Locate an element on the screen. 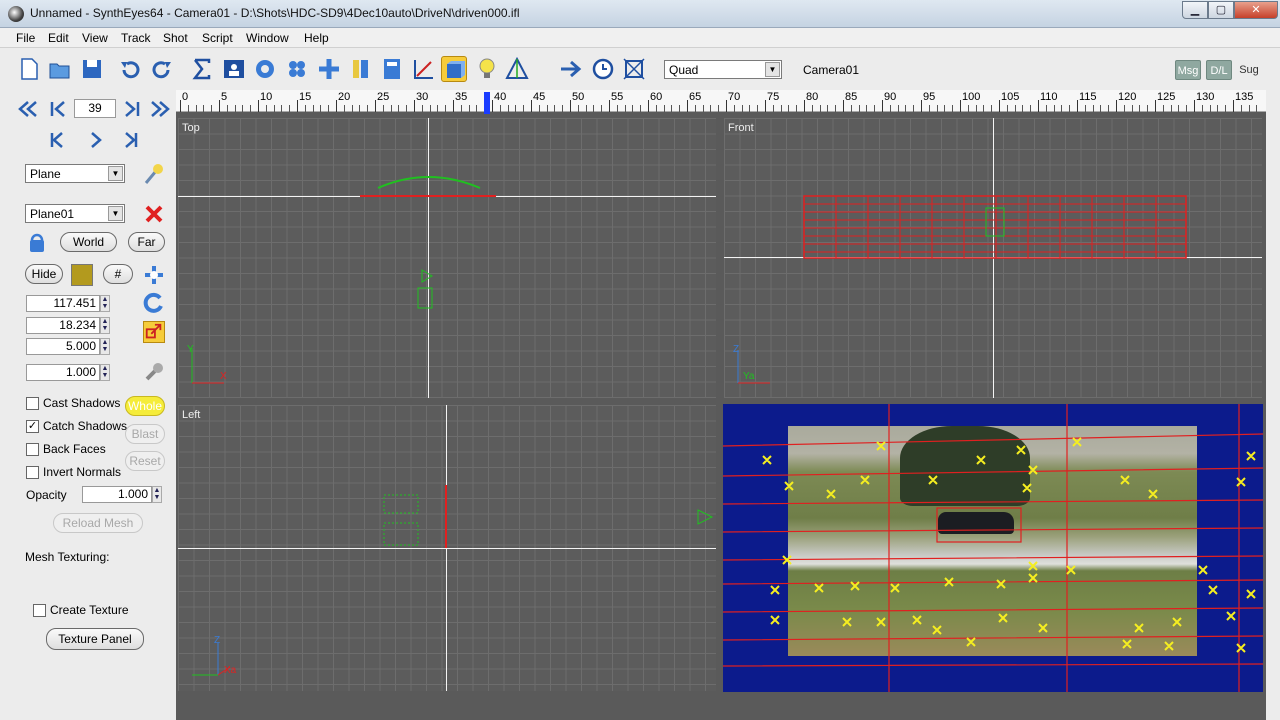 Image resolution: width=1280 pixels, height=720 pixels. world-button: World is located at coordinates (88, 242).